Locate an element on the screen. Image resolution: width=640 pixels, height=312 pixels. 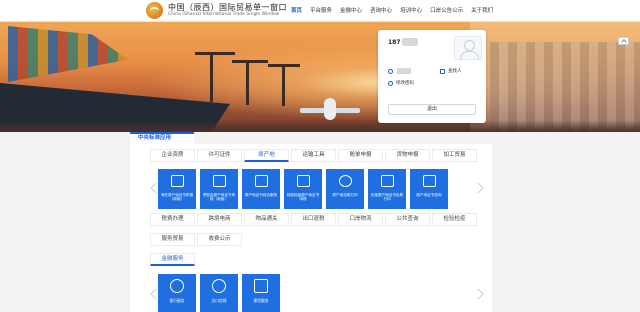
nav-home: 首页 is located at coordinates (296, 10).